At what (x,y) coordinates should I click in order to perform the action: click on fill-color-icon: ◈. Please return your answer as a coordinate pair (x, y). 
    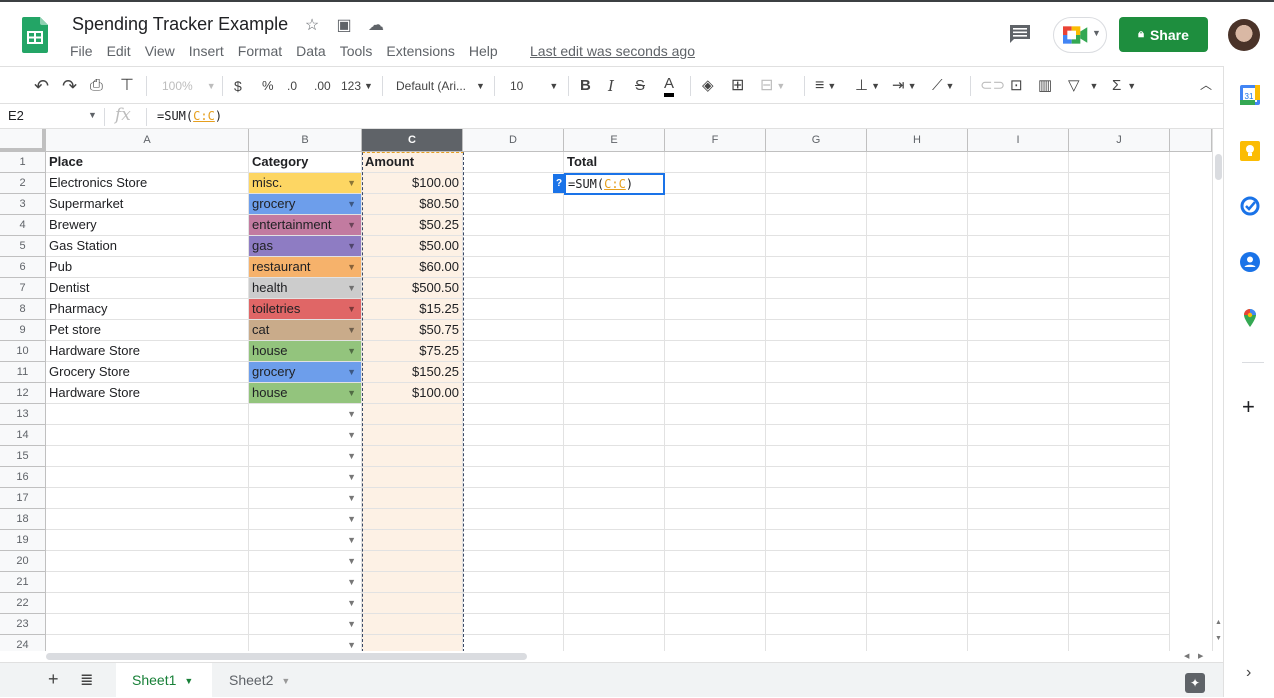
    Looking at the image, I should click on (708, 86).